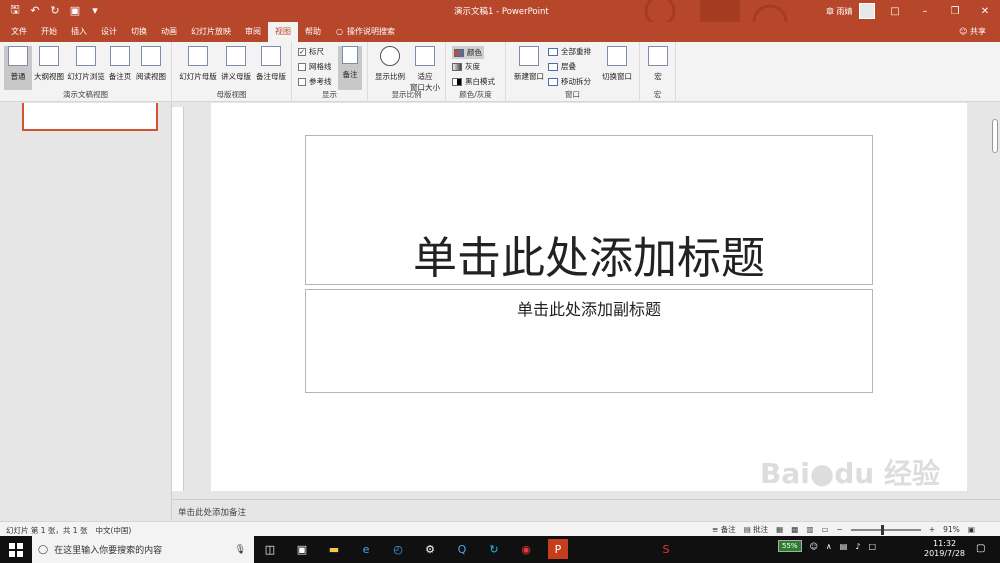 Image resolution: width=1000 pixels, height=563 pixels. Describe the element at coordinates (588, 309) in the screenshot. I see `subtitle-placeholder-text: 单击此处添加副标题` at that location.